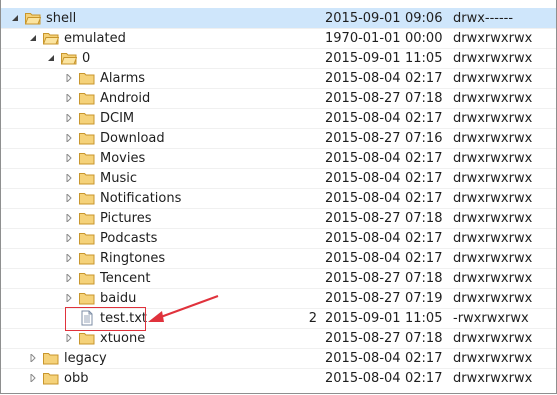 The height and width of the screenshot is (395, 557). I want to click on folder-row: Alarms 2015-08-04 02:17 drwxrwxrwx, so click(278, 78).